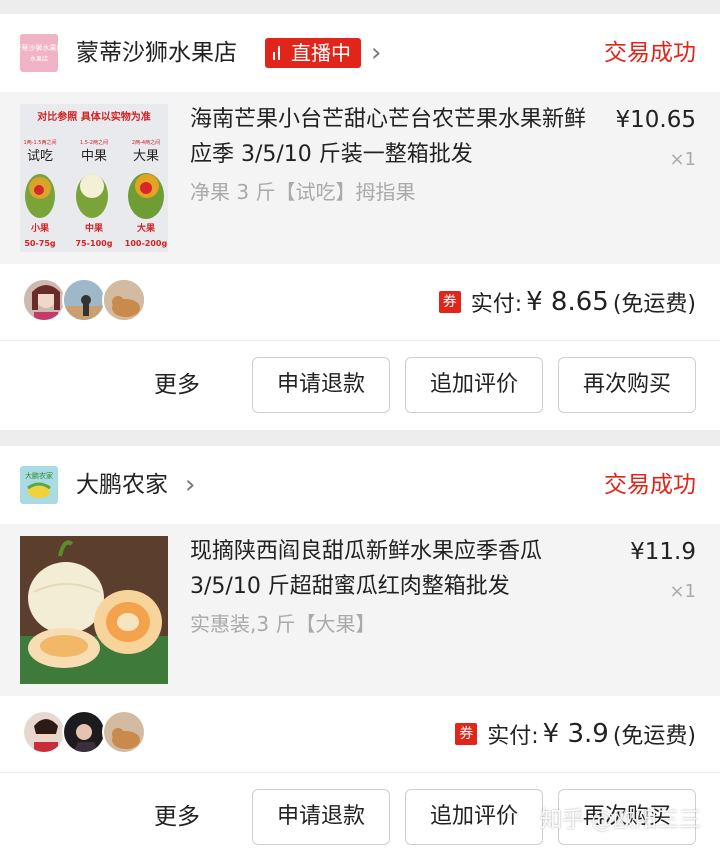 This screenshot has height=852, width=720. I want to click on shop-logo-text-line: 蒙蒂沙狮水果店, so click(39, 47).